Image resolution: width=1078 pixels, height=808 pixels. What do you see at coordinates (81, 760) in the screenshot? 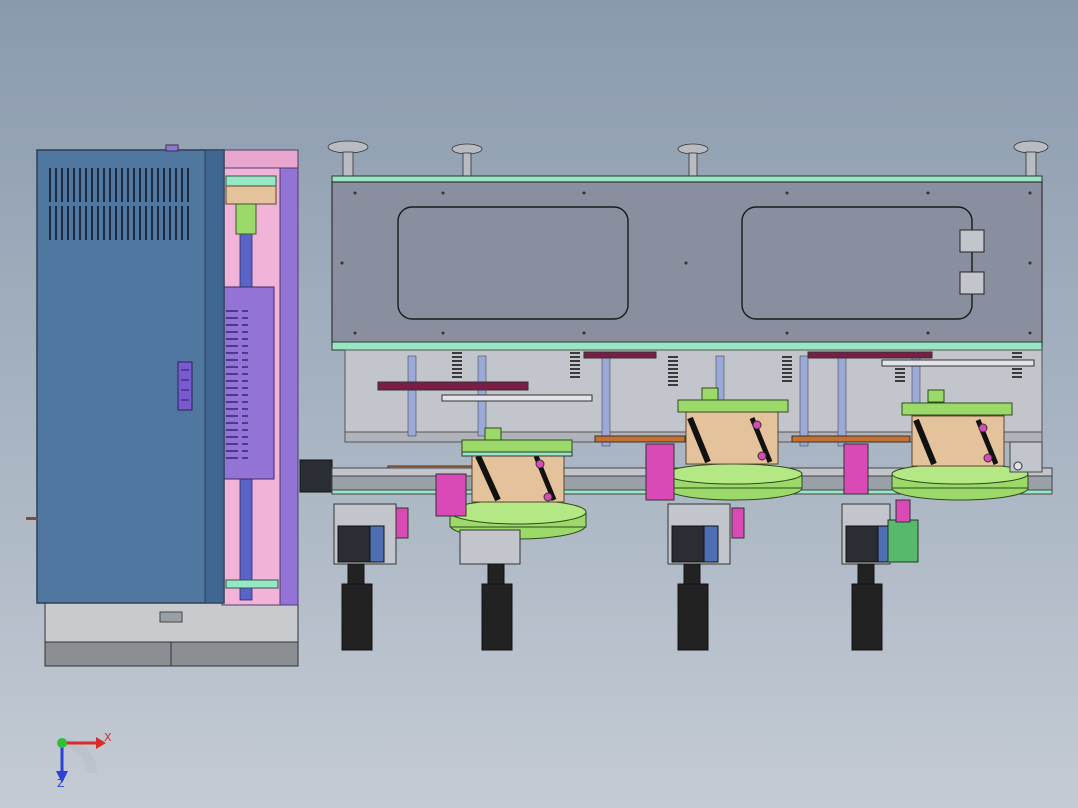
I see `axis-triad-icon` at bounding box center [81, 760].